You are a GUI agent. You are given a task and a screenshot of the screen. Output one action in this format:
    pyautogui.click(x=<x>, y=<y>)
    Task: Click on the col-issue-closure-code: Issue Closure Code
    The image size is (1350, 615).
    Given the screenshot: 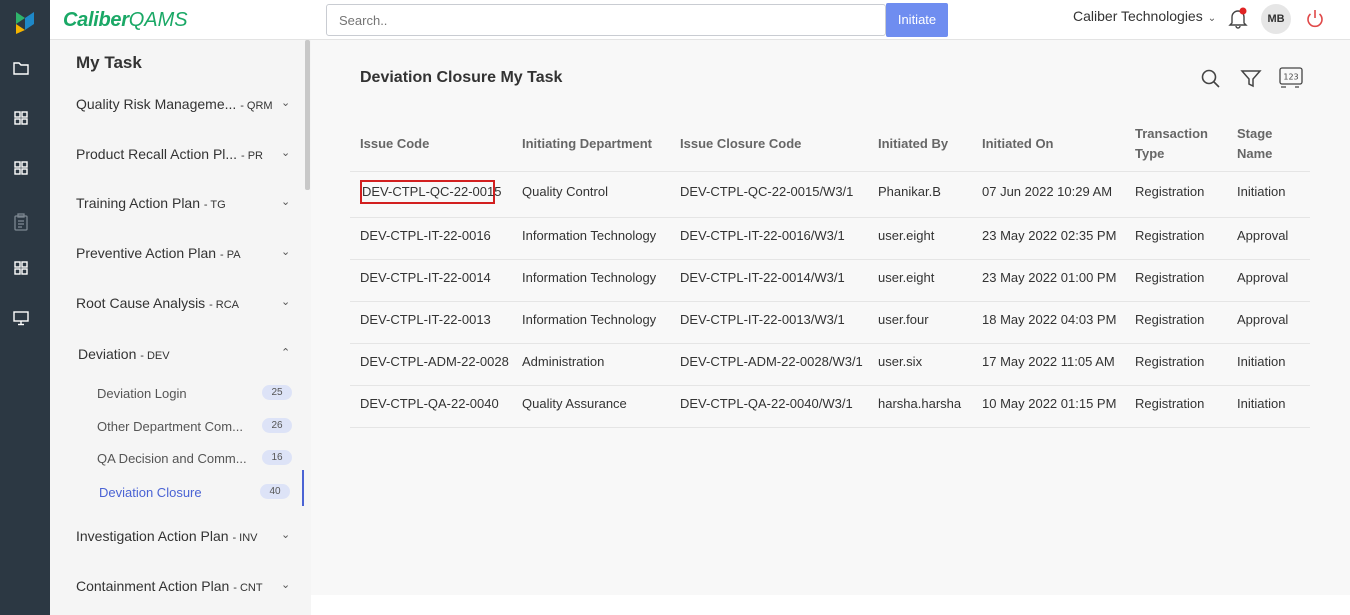 What is the action you would take?
    pyautogui.click(x=740, y=144)
    